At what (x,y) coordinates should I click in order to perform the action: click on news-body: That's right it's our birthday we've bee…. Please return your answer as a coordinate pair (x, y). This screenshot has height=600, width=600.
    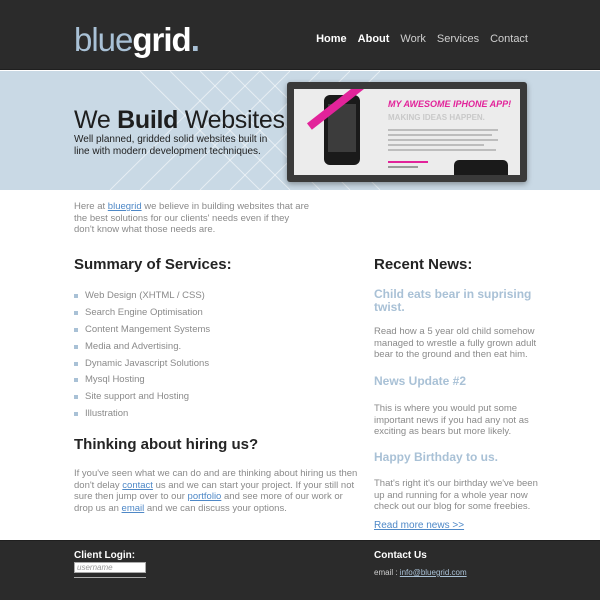
    Looking at the image, I should click on (456, 495).